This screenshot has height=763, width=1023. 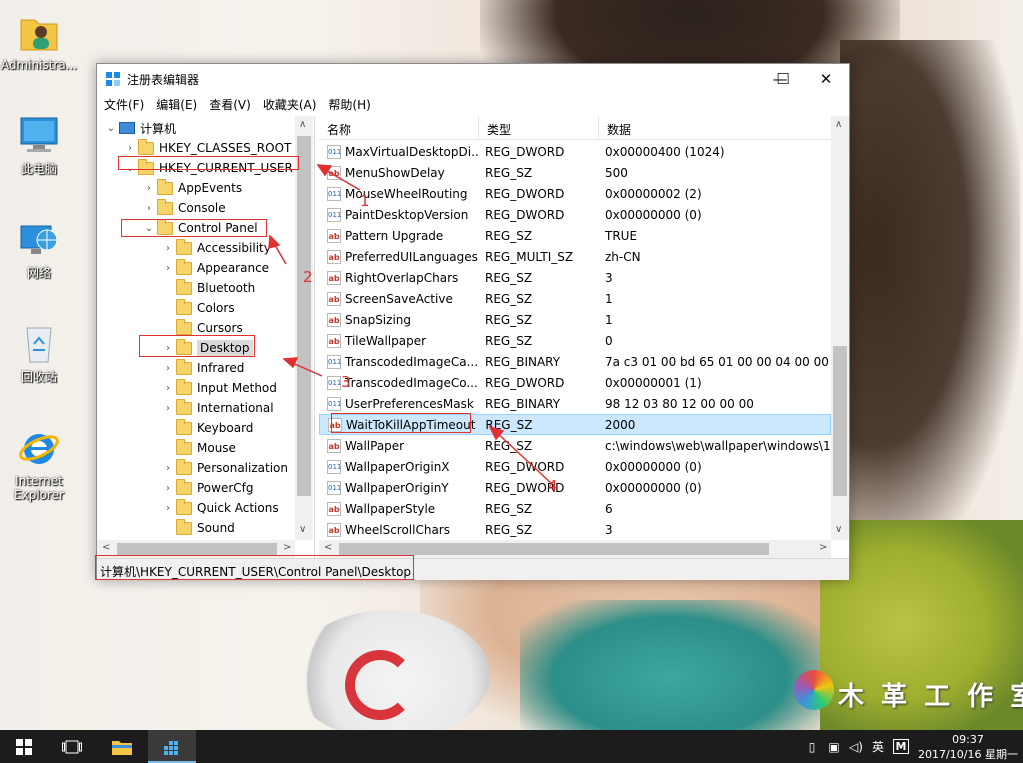 What do you see at coordinates (968, 747) in the screenshot?
I see `taskbar-clock: 09:37 2017/10/16 星期一` at bounding box center [968, 747].